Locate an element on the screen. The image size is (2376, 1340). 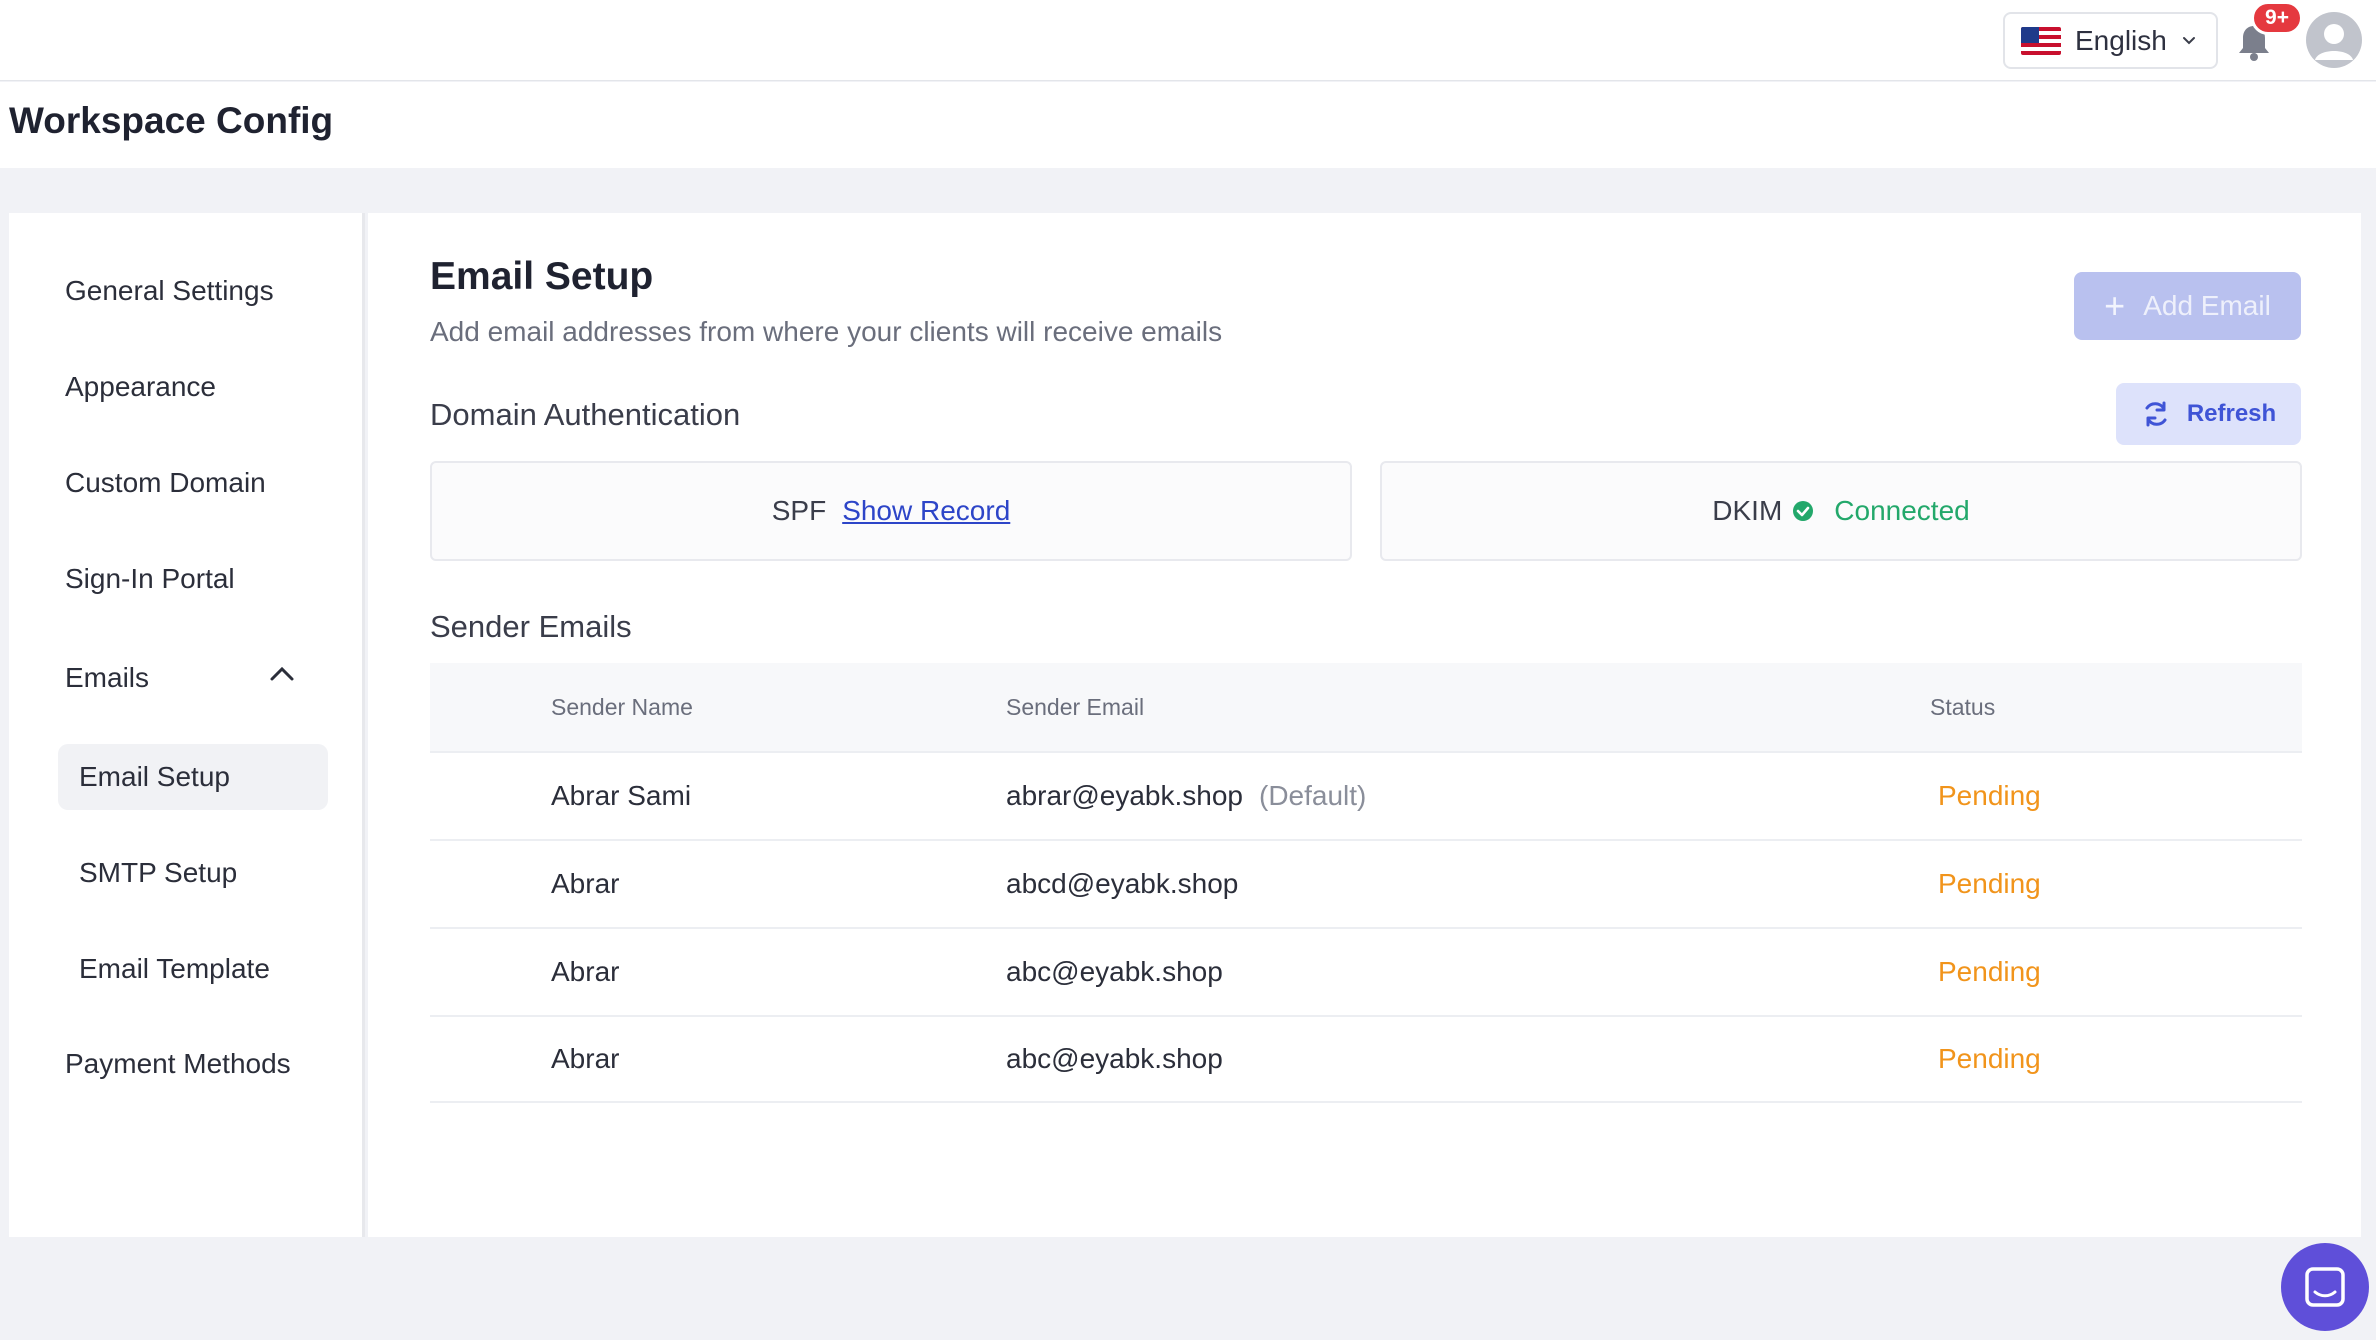
sidebar-item-label: SMTP Setup is located at coordinates (158, 872).